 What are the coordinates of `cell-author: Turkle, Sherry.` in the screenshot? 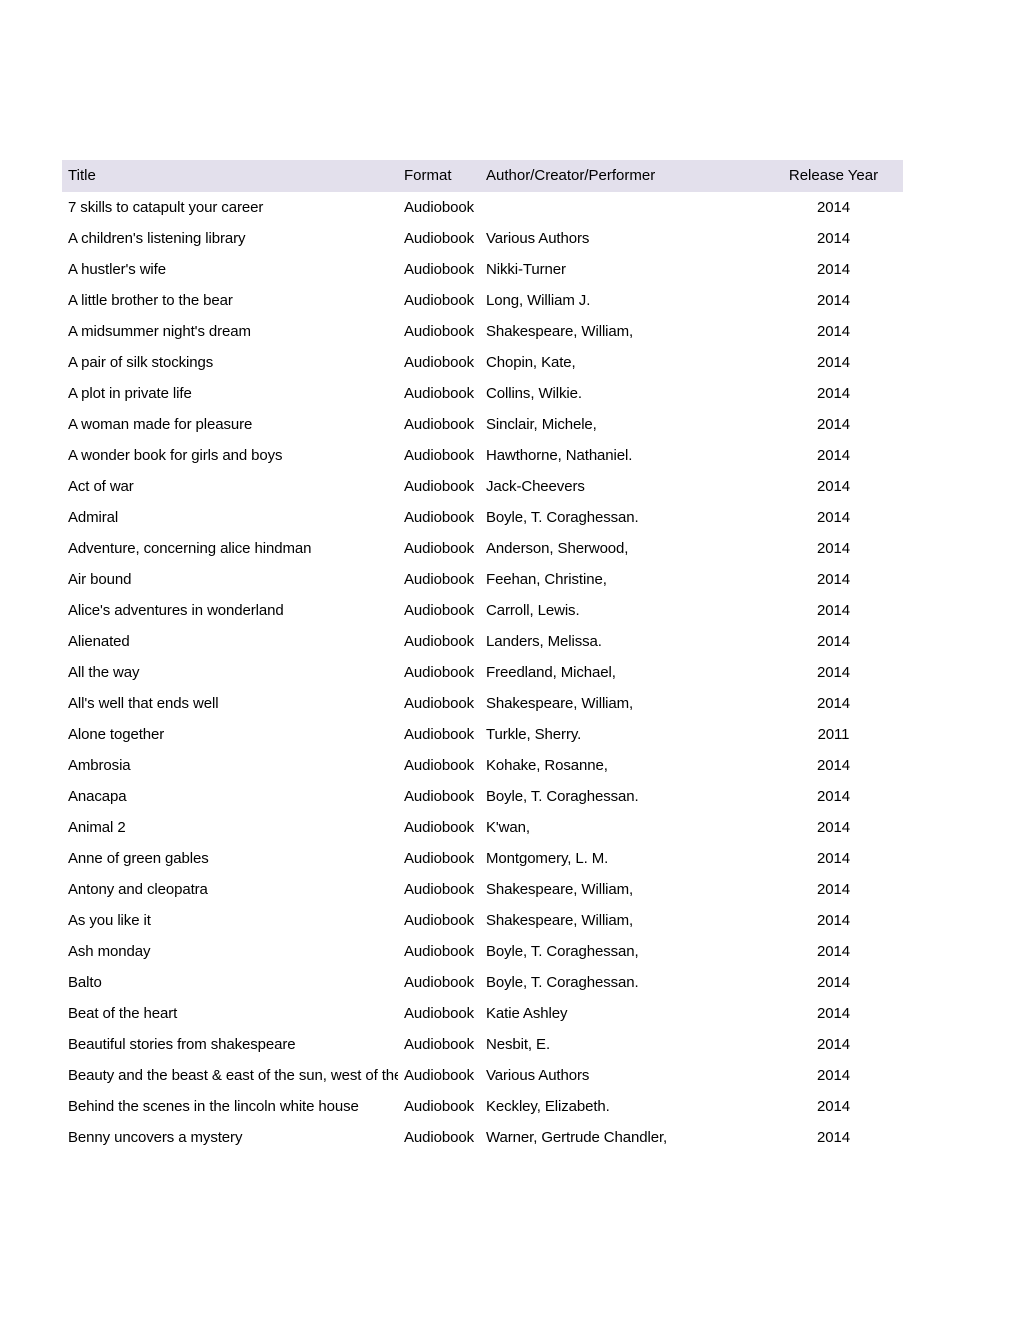 It's located at (534, 734).